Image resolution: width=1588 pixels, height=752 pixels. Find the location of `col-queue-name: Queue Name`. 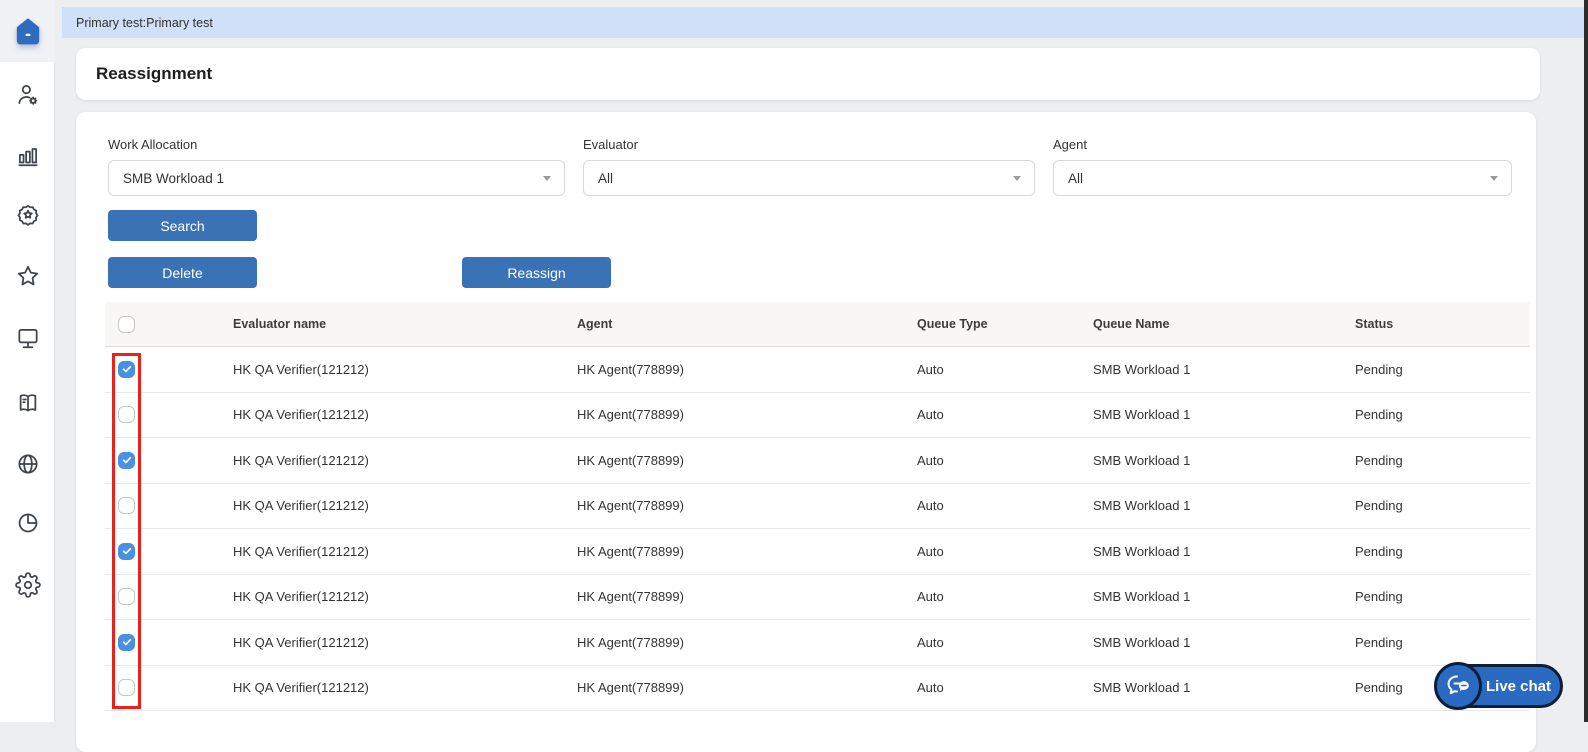

col-queue-name: Queue Name is located at coordinates (1131, 324).